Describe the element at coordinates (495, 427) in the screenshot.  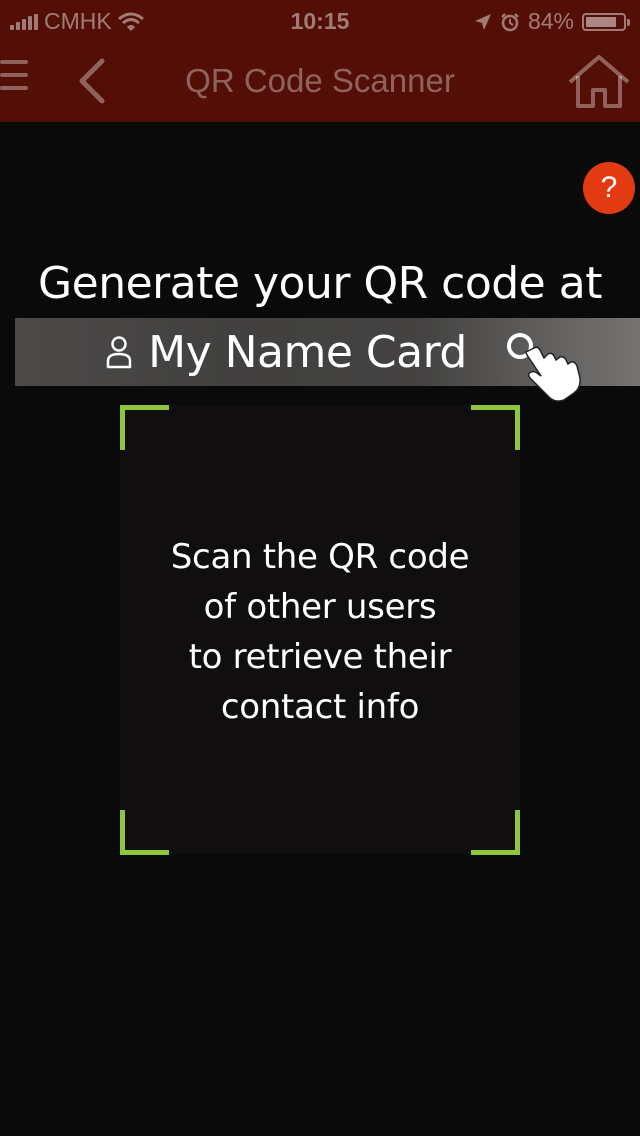
I see `frame-corner-top-right` at that location.